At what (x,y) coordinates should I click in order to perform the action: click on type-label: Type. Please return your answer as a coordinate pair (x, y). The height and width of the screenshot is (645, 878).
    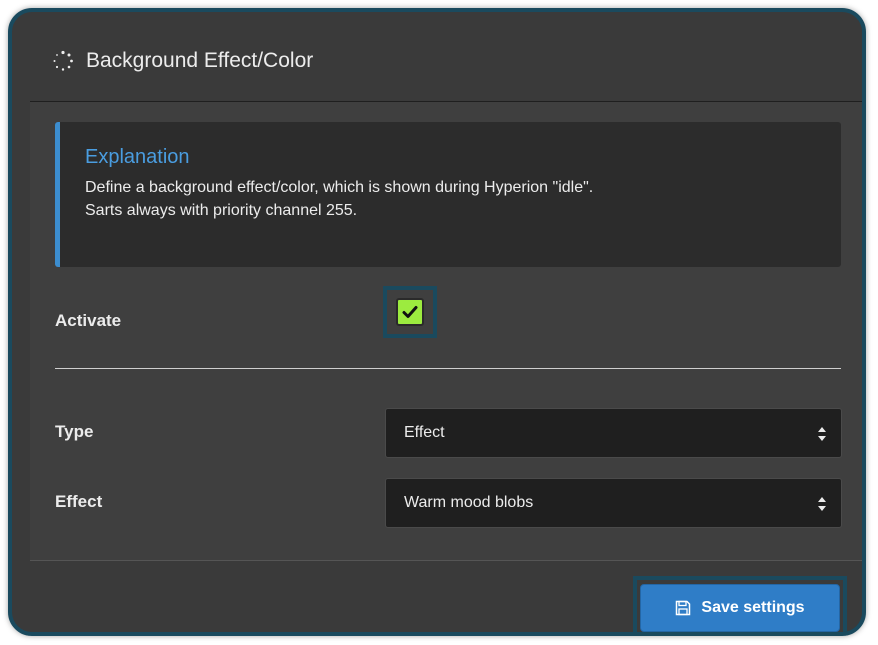
    Looking at the image, I should click on (74, 431).